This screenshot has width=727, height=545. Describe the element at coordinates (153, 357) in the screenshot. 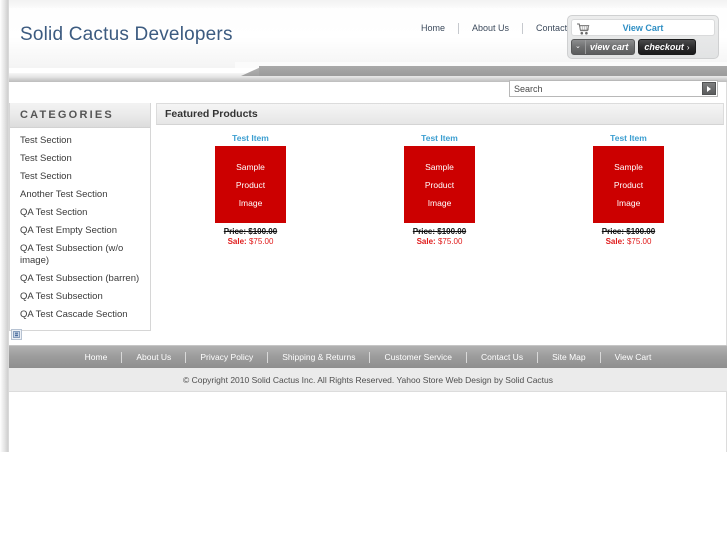

I see `footer-item-about-us: About Us` at that location.